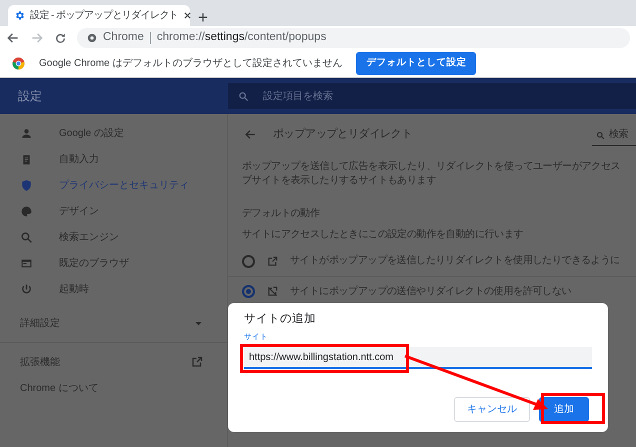  Describe the element at coordinates (30, 96) in the screenshot. I see `settings-title: 設定` at that location.